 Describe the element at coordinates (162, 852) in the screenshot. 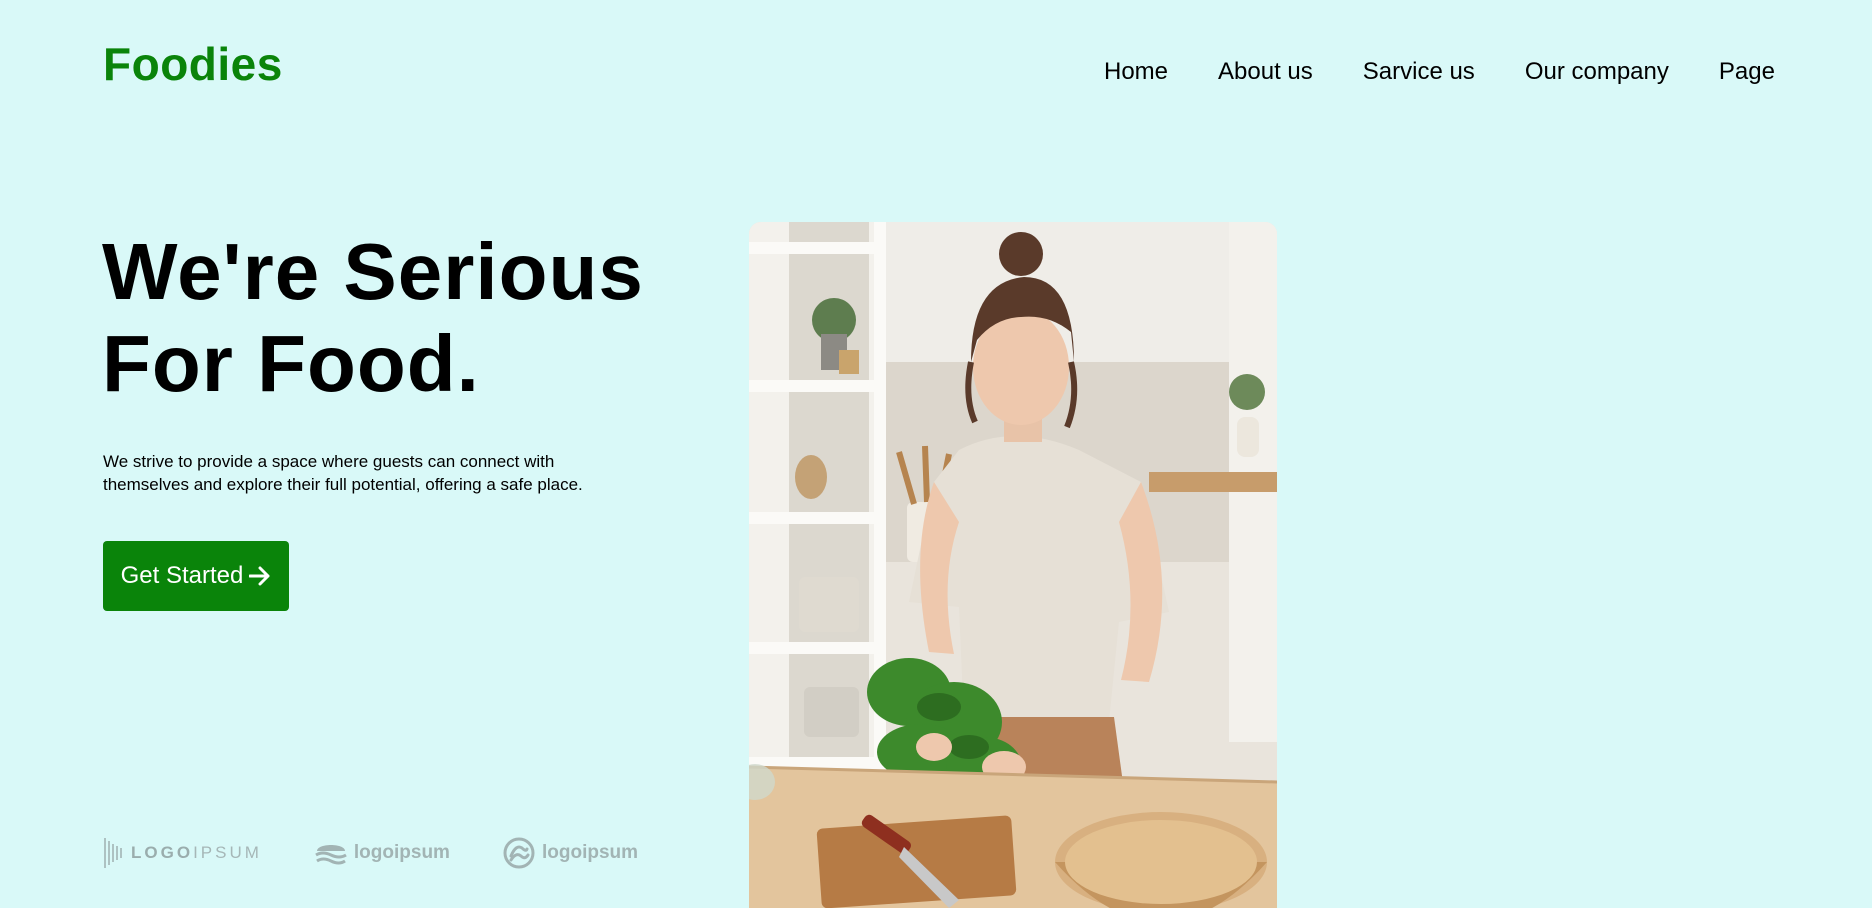

I see `partner-logo-1-text-a: LOGO` at that location.